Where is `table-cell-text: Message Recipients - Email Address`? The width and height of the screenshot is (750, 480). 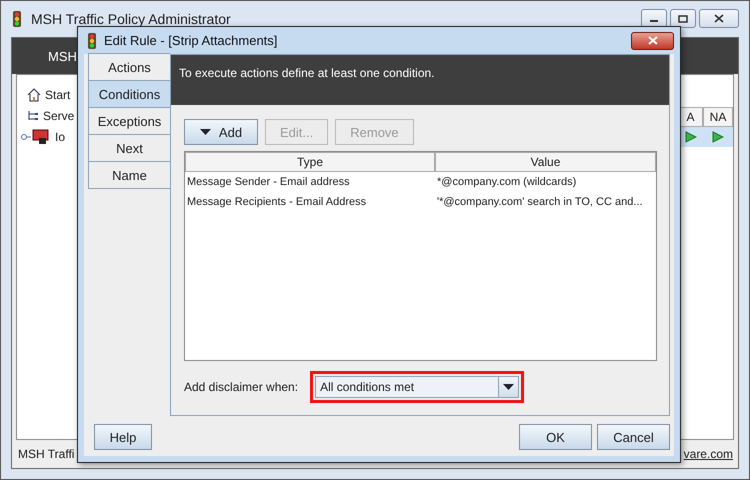
table-cell-text: Message Recipients - Email Address is located at coordinates (277, 202).